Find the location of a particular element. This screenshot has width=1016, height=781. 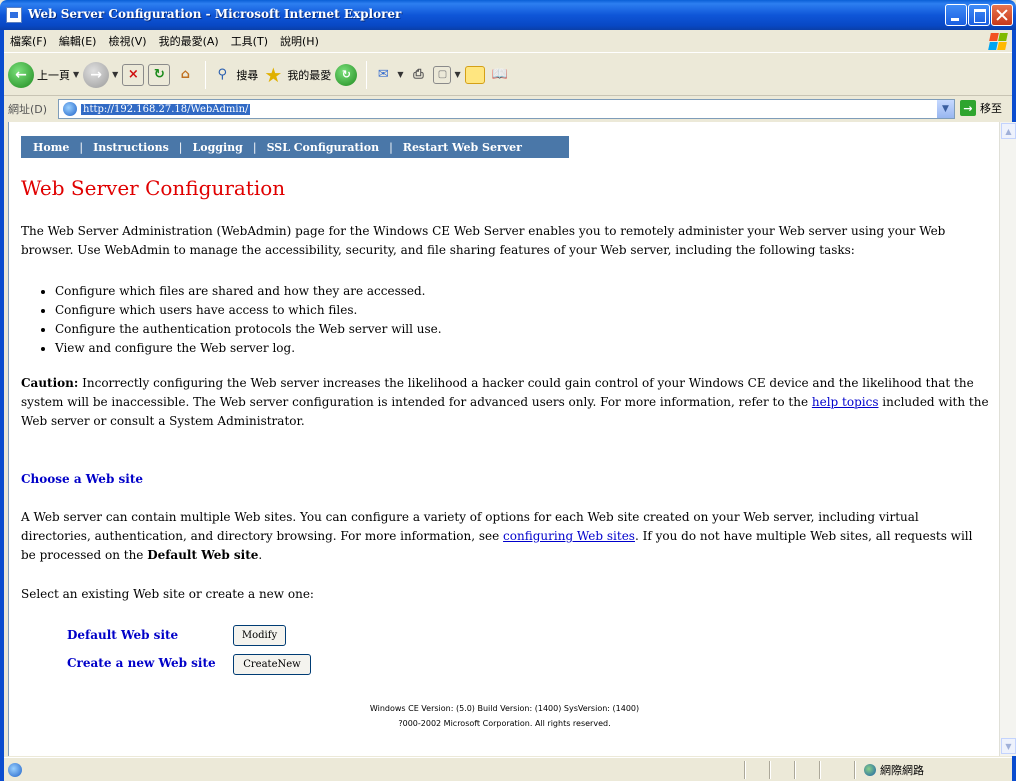

menu-tools: 工具(T) is located at coordinates (249, 41).